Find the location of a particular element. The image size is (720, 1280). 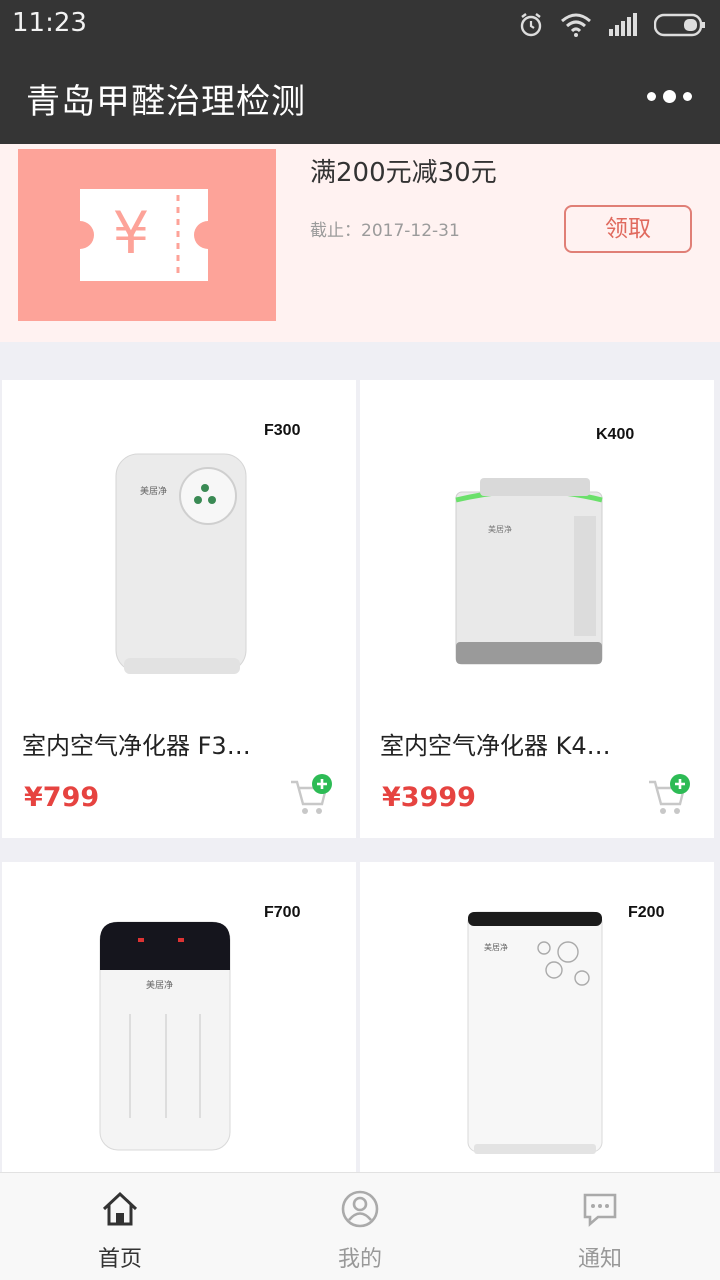

product-card: F700 美居净 is located at coordinates (179, 1022).